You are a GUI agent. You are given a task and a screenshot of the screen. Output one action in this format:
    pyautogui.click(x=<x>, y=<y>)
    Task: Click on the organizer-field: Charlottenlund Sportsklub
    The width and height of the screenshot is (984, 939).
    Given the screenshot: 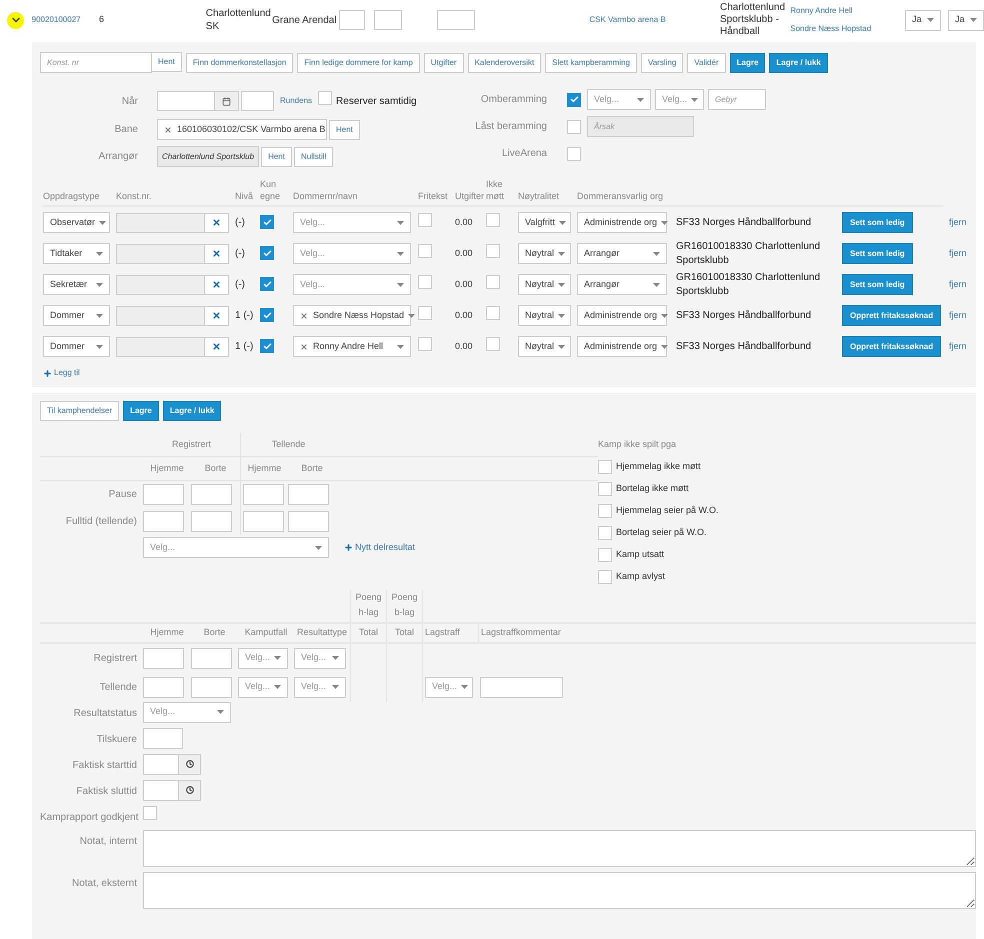 What is the action you would take?
    pyautogui.click(x=208, y=156)
    